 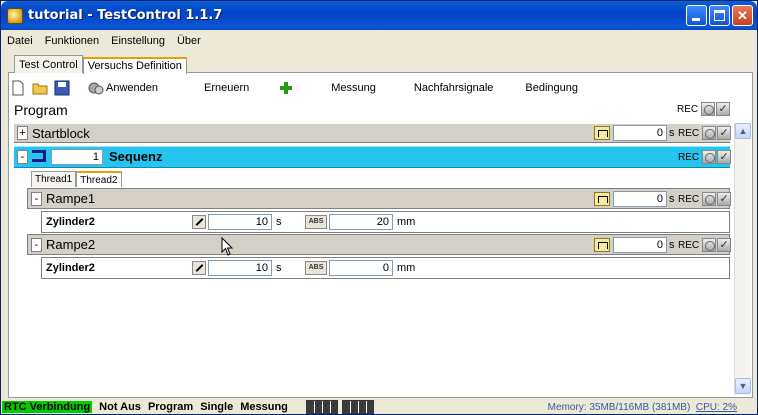 I want to click on mouse-cursor-icon, so click(x=227, y=246).